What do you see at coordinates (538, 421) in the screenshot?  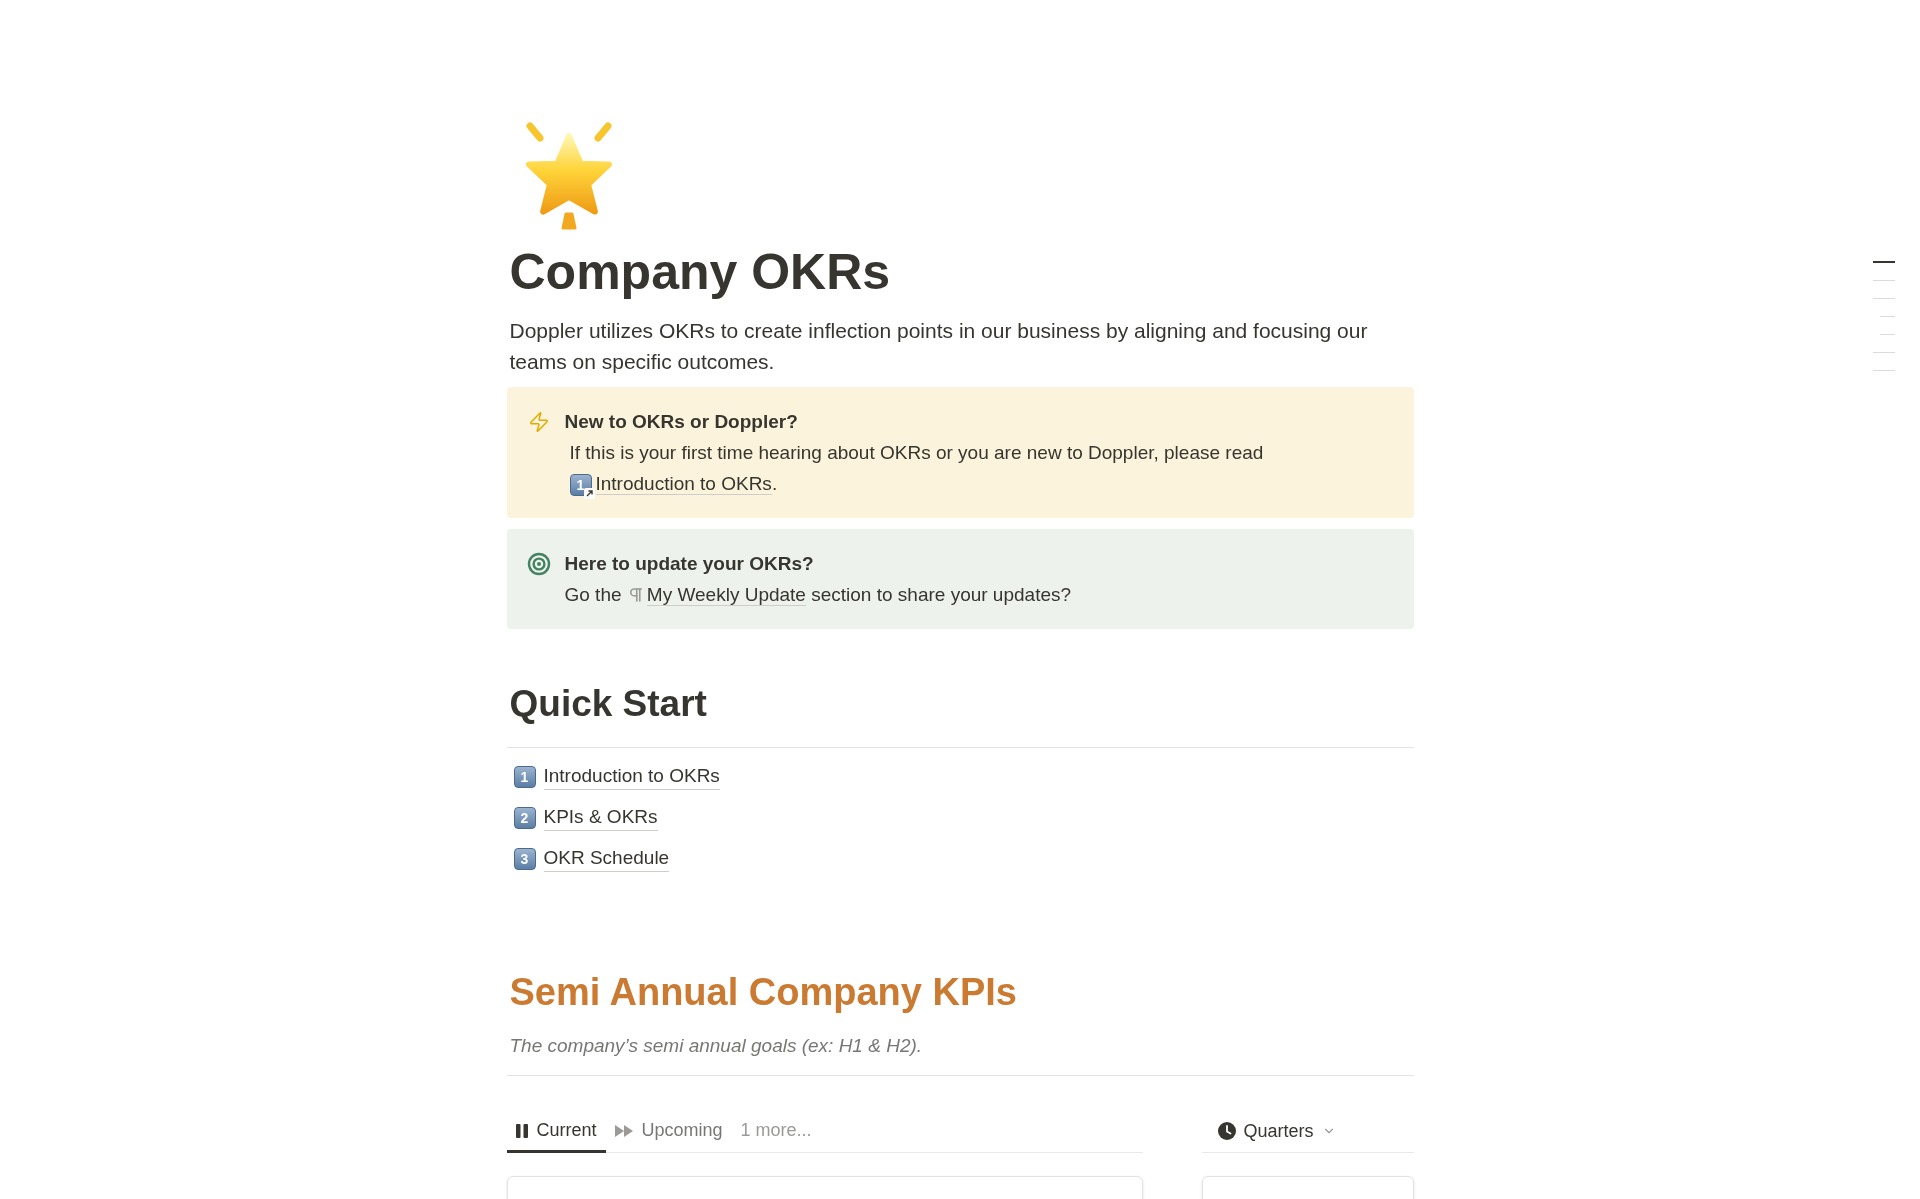 I see `lightning-icon` at bounding box center [538, 421].